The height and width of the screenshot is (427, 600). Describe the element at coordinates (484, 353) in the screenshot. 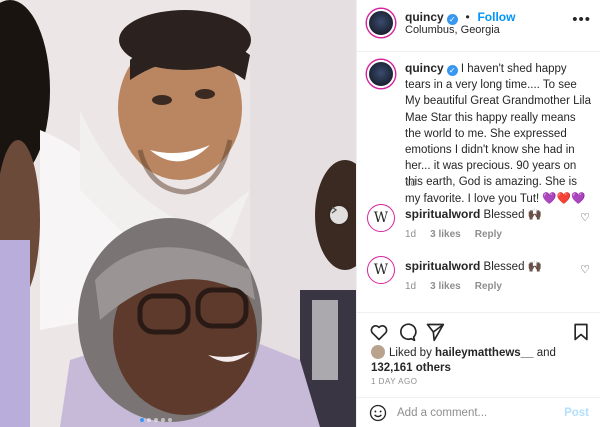

I see `liker-username: haileymatthews__` at that location.